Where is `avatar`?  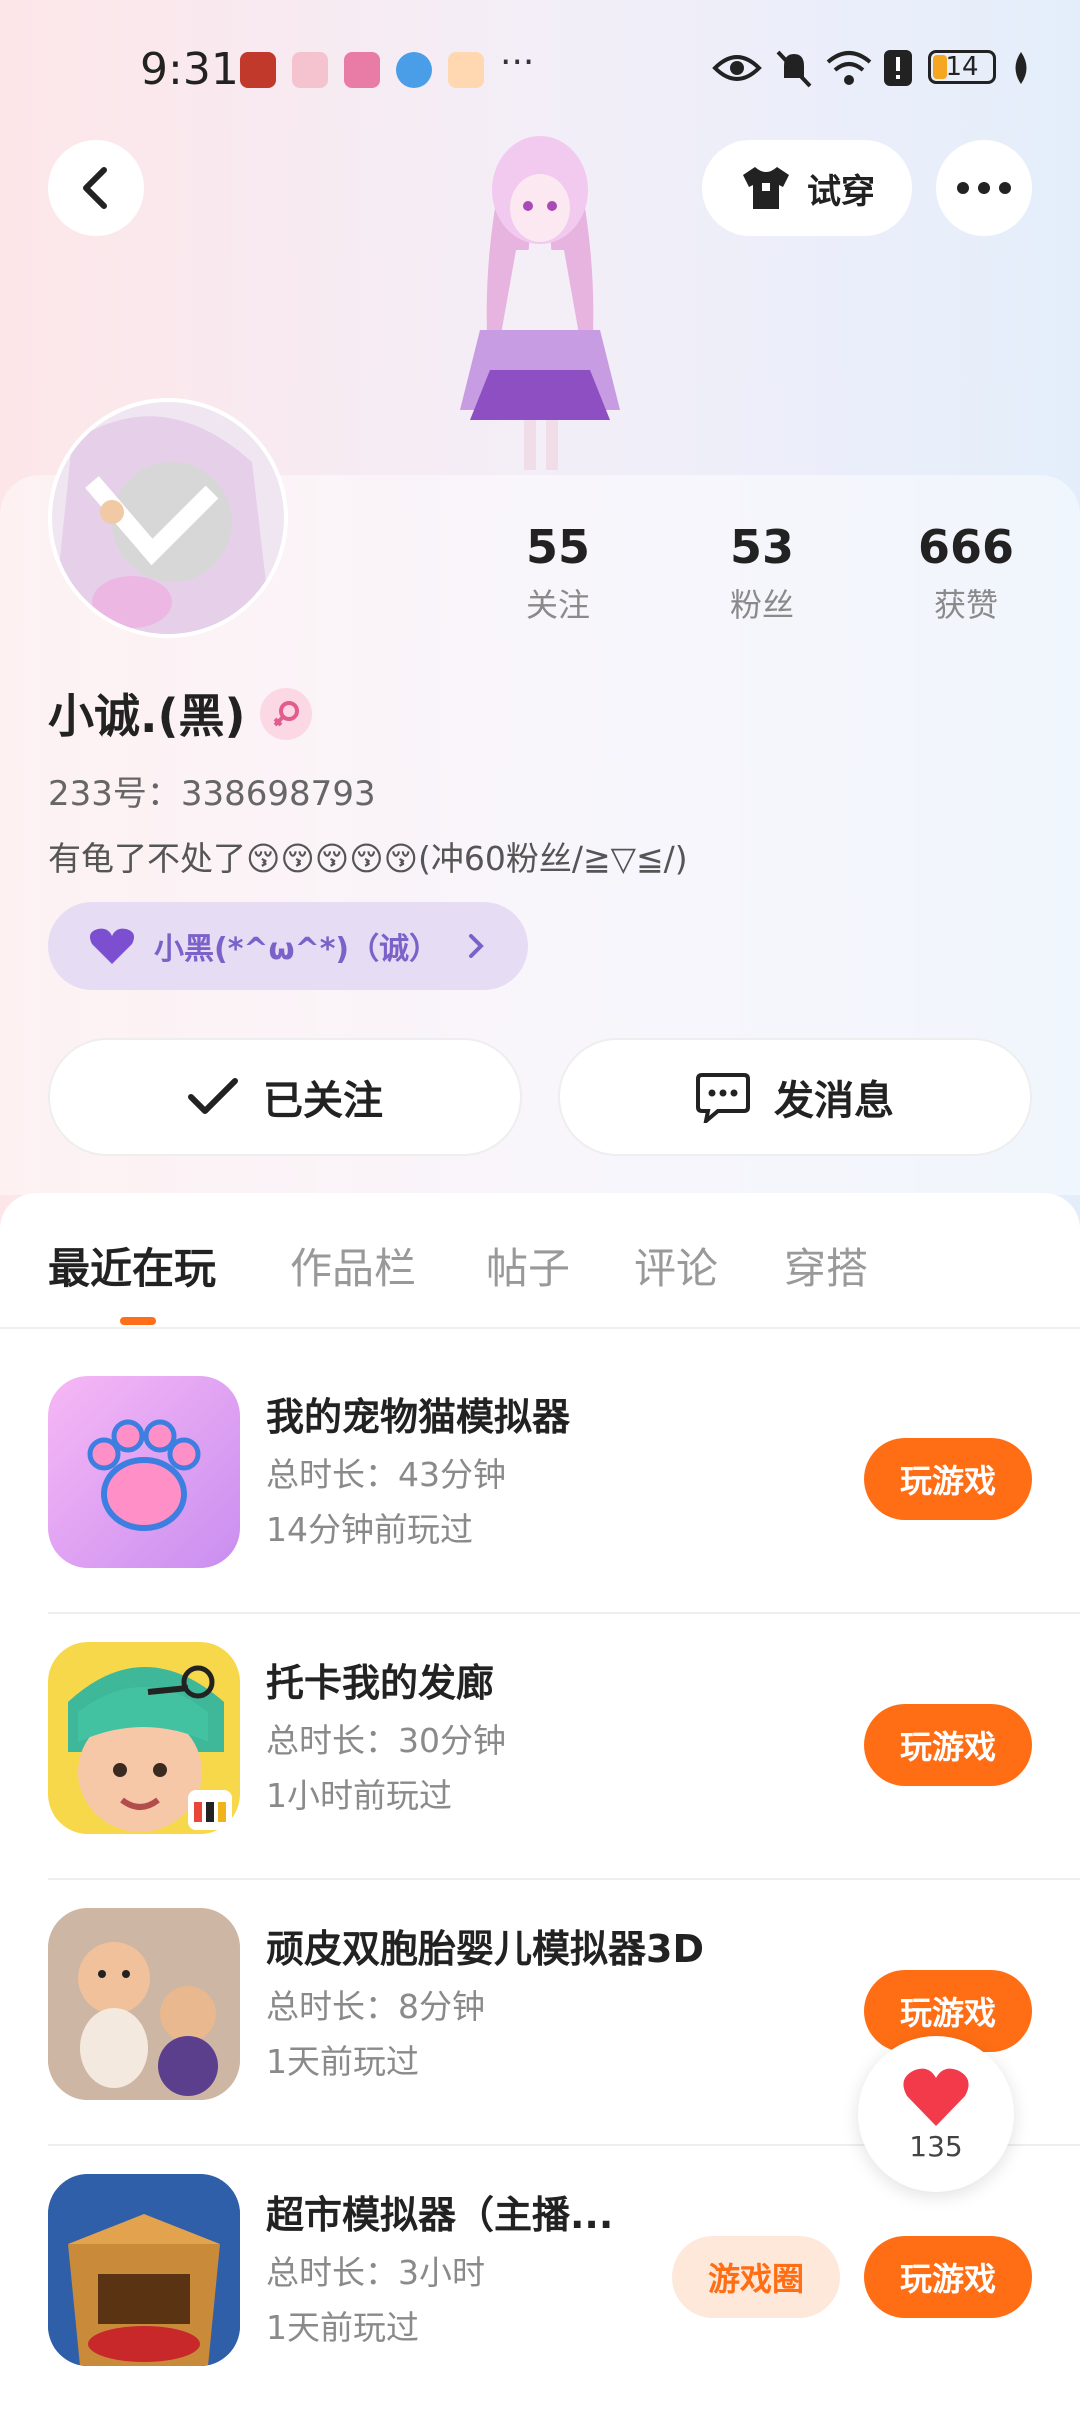
avatar is located at coordinates (168, 518).